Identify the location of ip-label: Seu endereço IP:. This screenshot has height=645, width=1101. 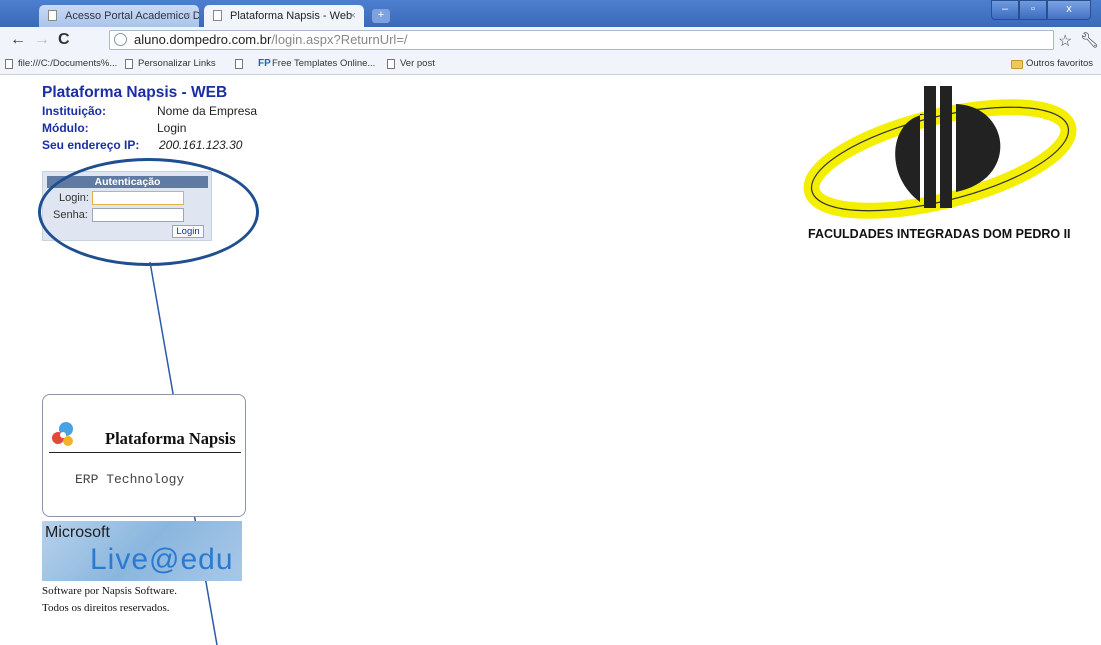
(91, 145).